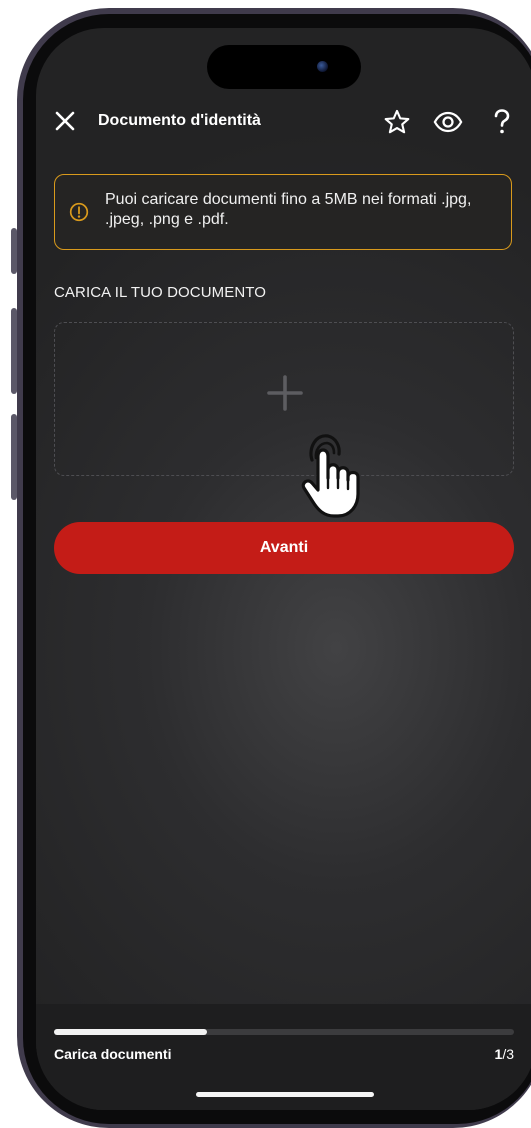 The image size is (531, 1128). Describe the element at coordinates (284, 67) in the screenshot. I see `dynamic-island` at that location.